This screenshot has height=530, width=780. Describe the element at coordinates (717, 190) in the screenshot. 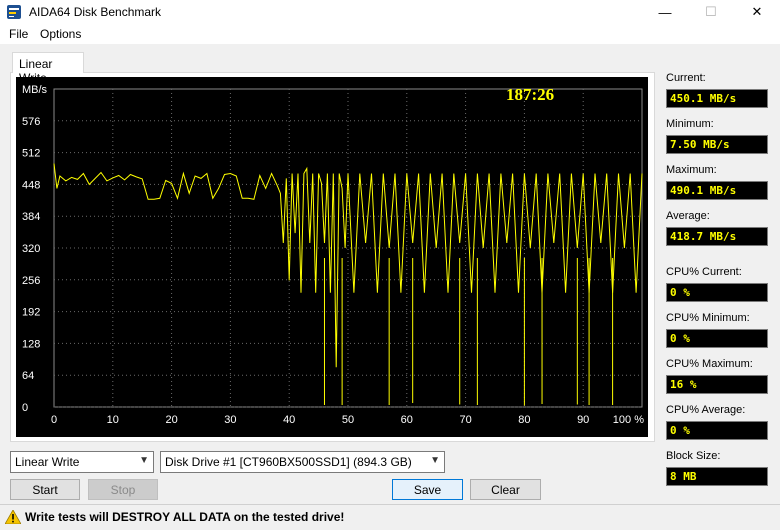

I see `maximum-value: 490.1 MB/s` at that location.